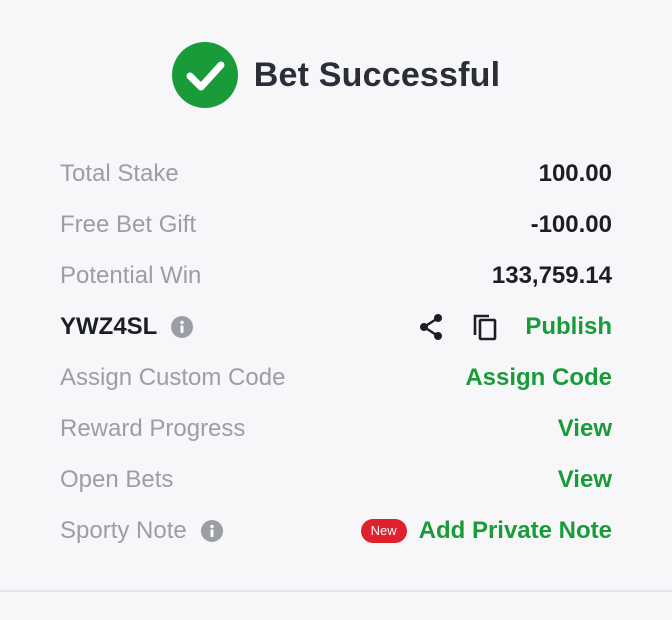 The height and width of the screenshot is (620, 672). Describe the element at coordinates (128, 224) in the screenshot. I see `free-bet-gift-label: Free Bet Gift` at that location.